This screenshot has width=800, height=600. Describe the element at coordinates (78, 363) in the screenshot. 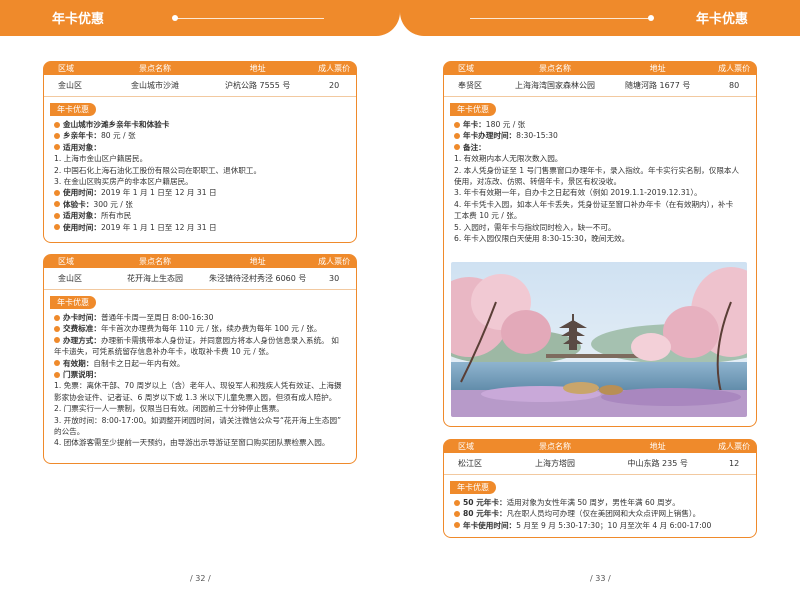

I see `detail-label: 有效期：` at that location.